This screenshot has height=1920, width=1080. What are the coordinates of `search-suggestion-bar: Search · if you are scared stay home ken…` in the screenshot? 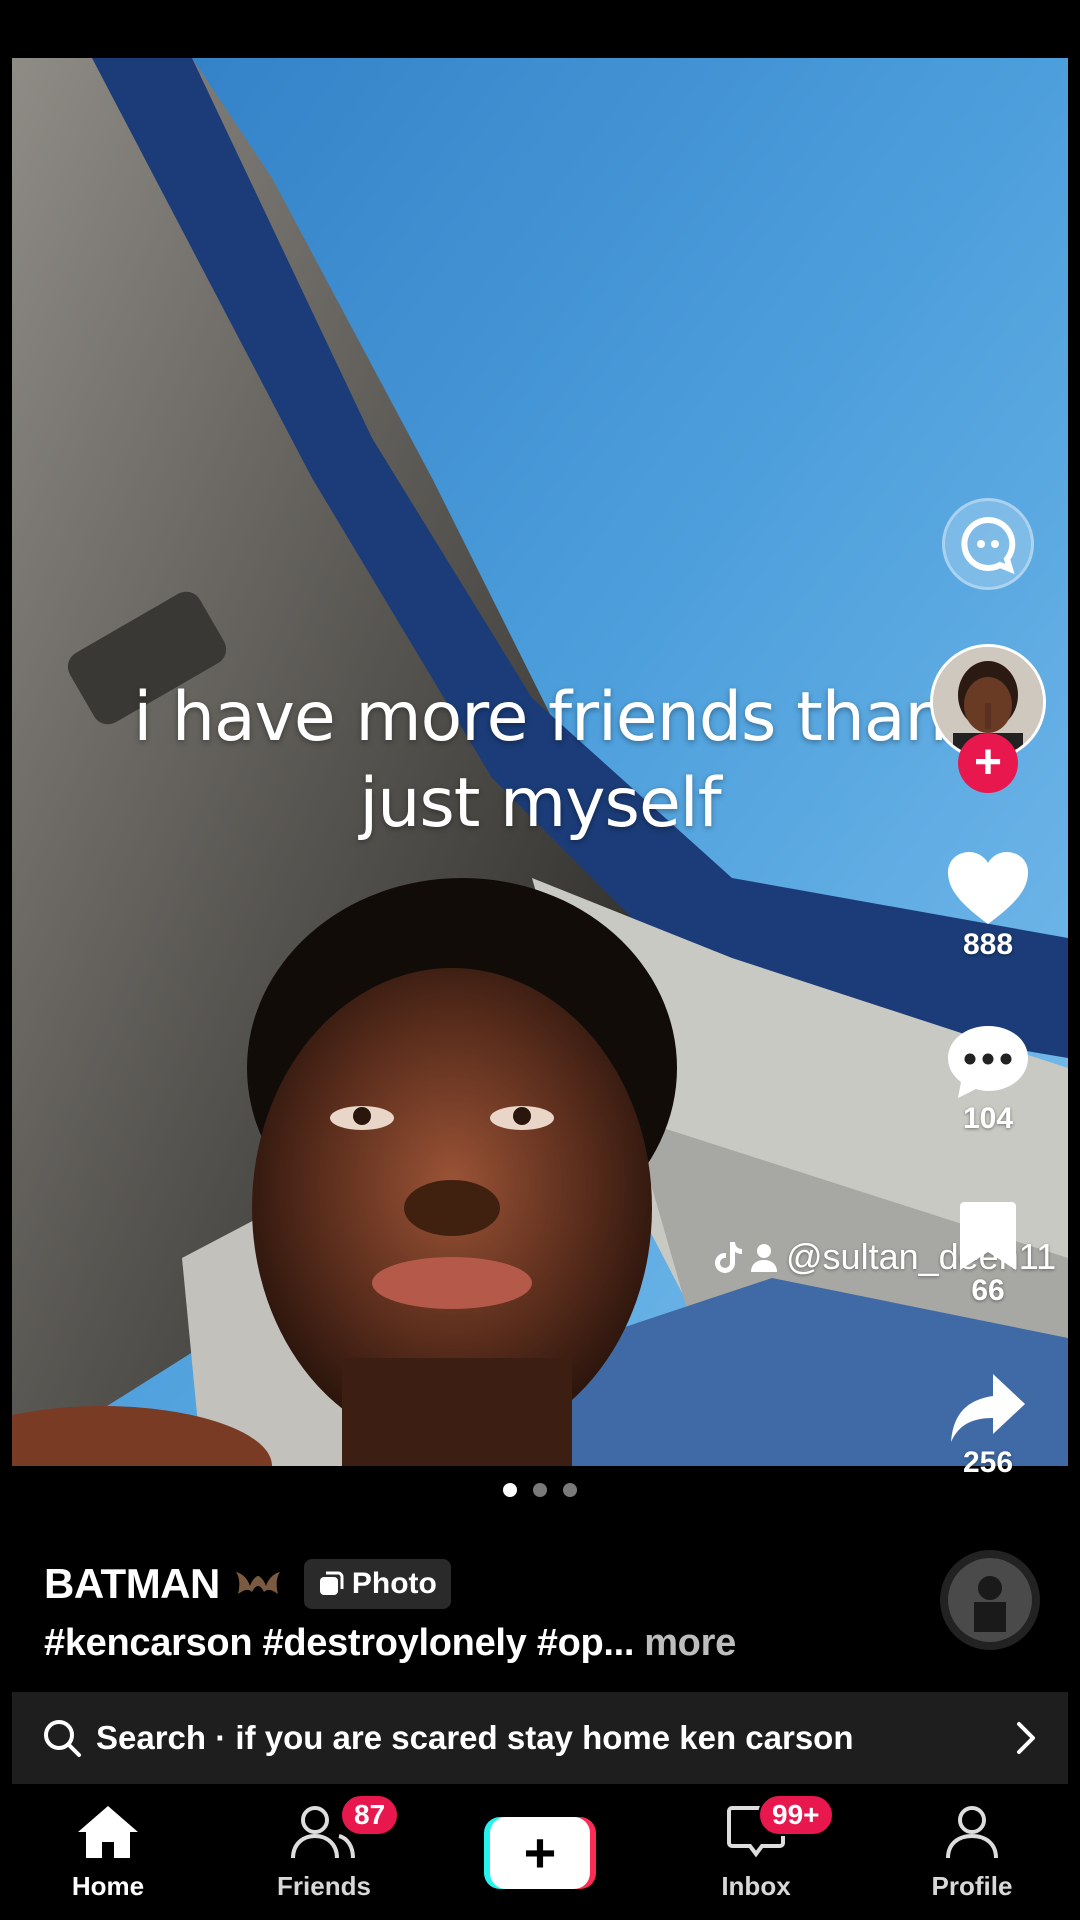 It's located at (540, 1738).